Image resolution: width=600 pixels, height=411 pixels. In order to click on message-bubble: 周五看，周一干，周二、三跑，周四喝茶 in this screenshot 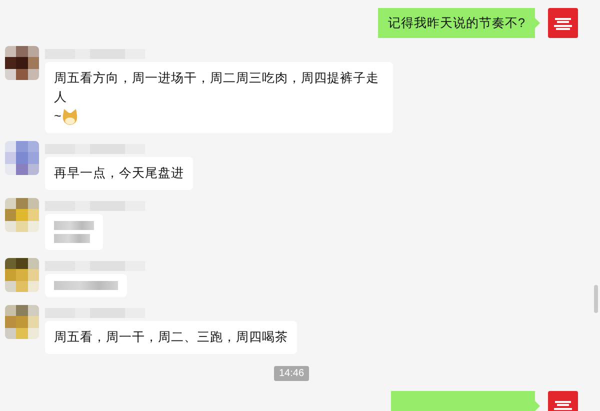, I will do `click(171, 337)`.